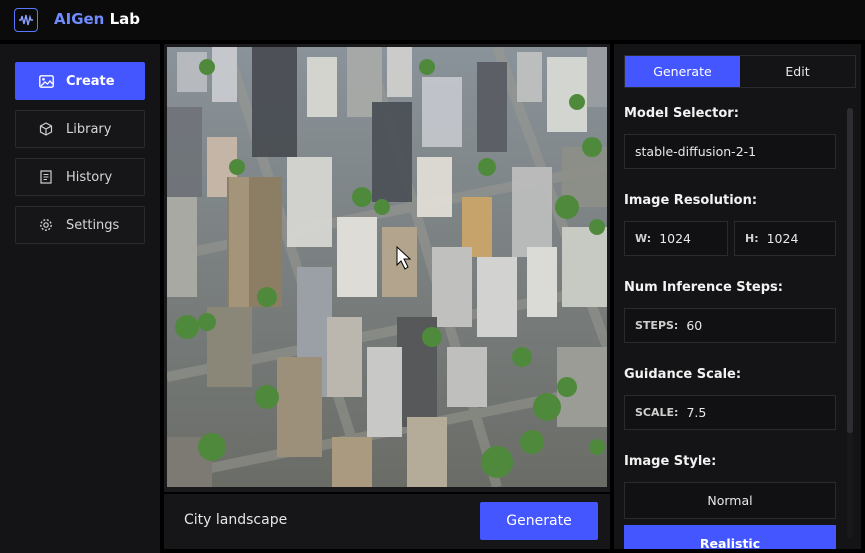  What do you see at coordinates (387, 521) in the screenshot?
I see `prompt-bar: City landscape Generate` at bounding box center [387, 521].